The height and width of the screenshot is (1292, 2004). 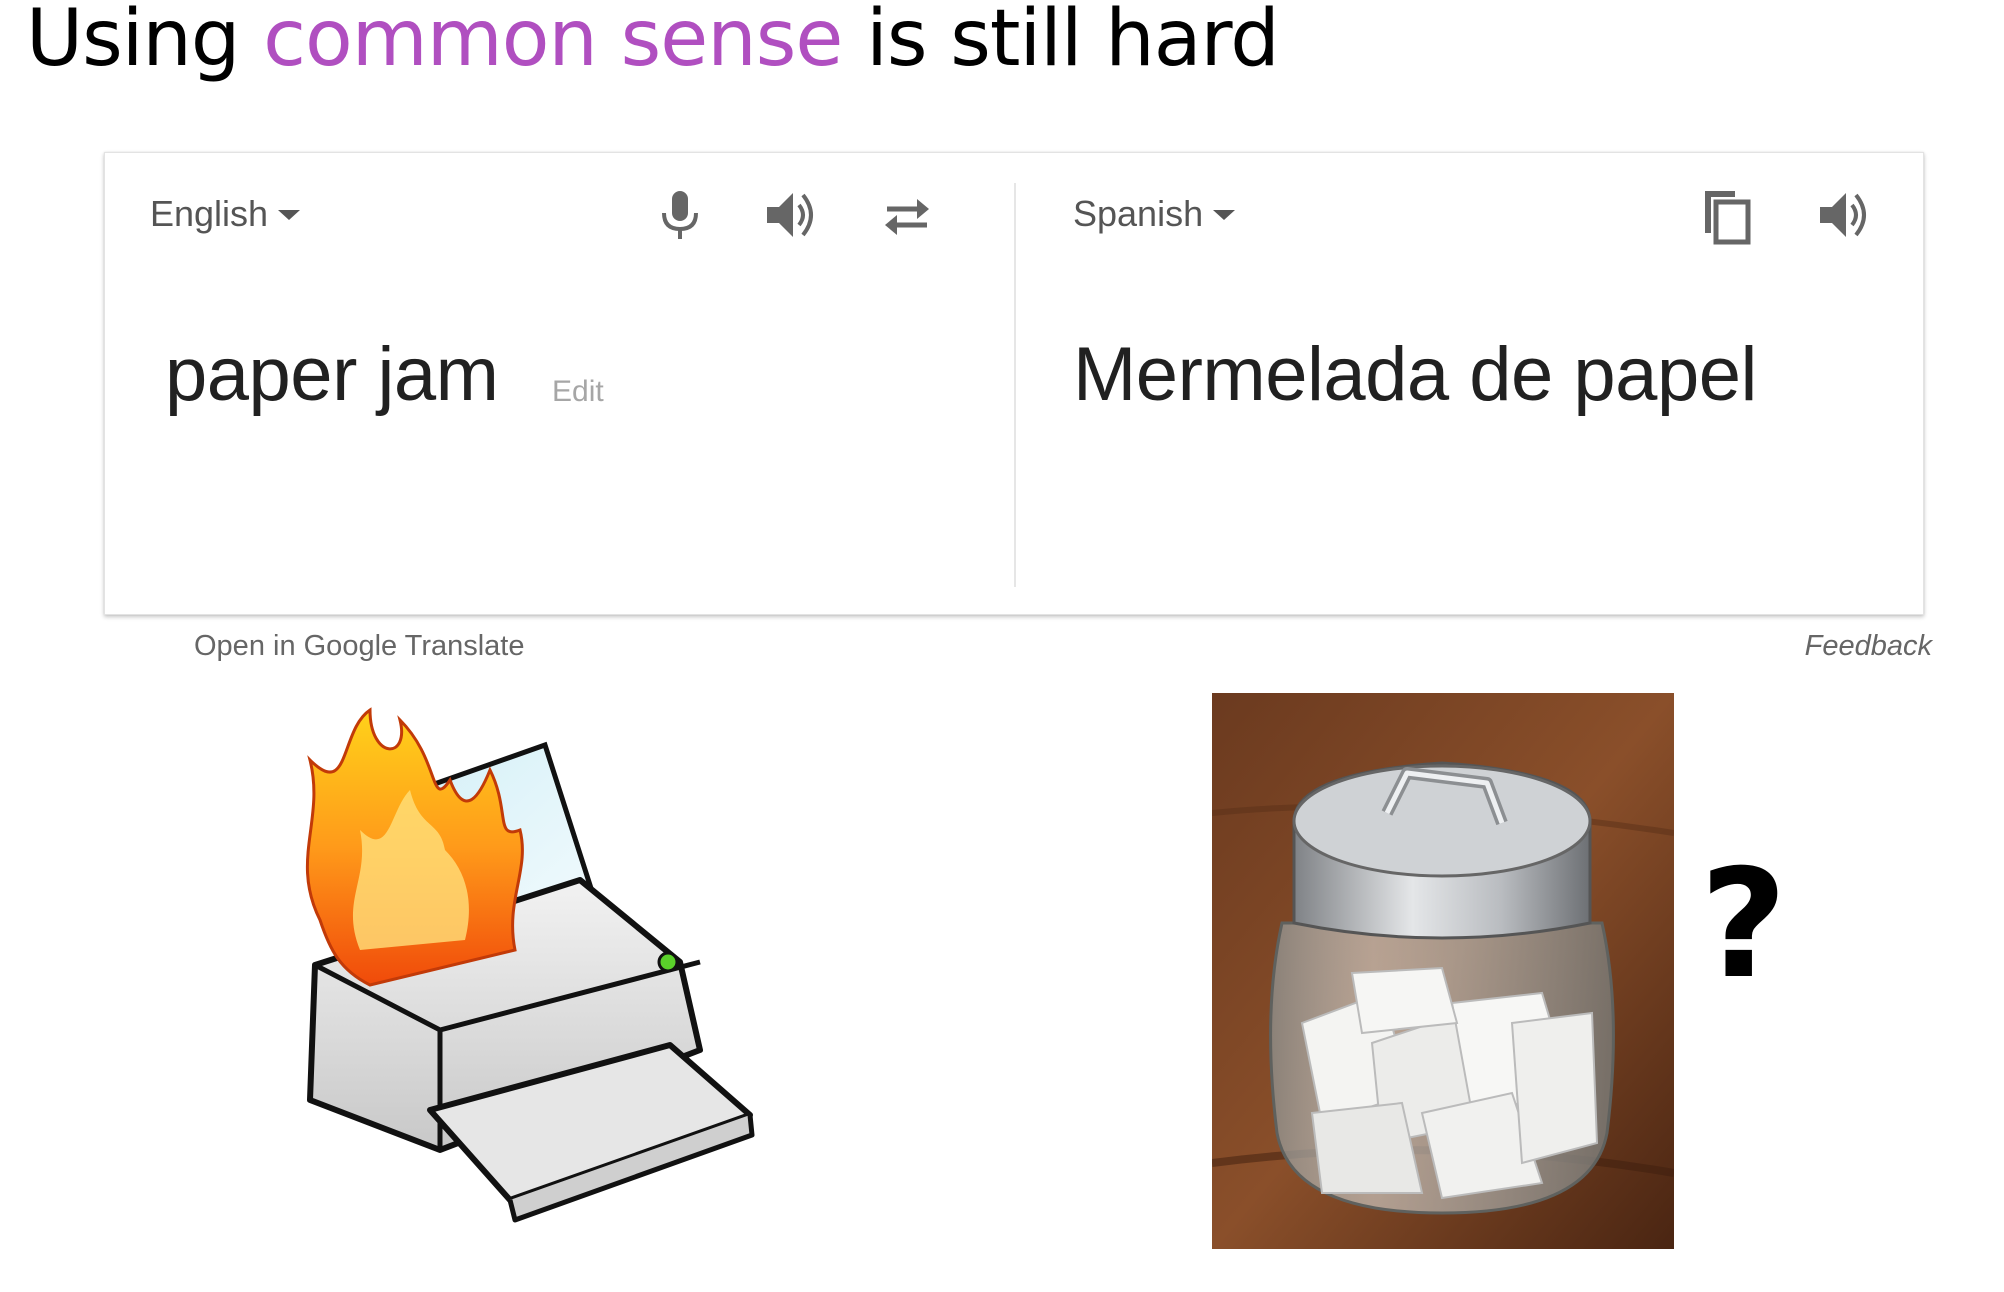 I want to click on panel-divider, so click(x=1015, y=385).